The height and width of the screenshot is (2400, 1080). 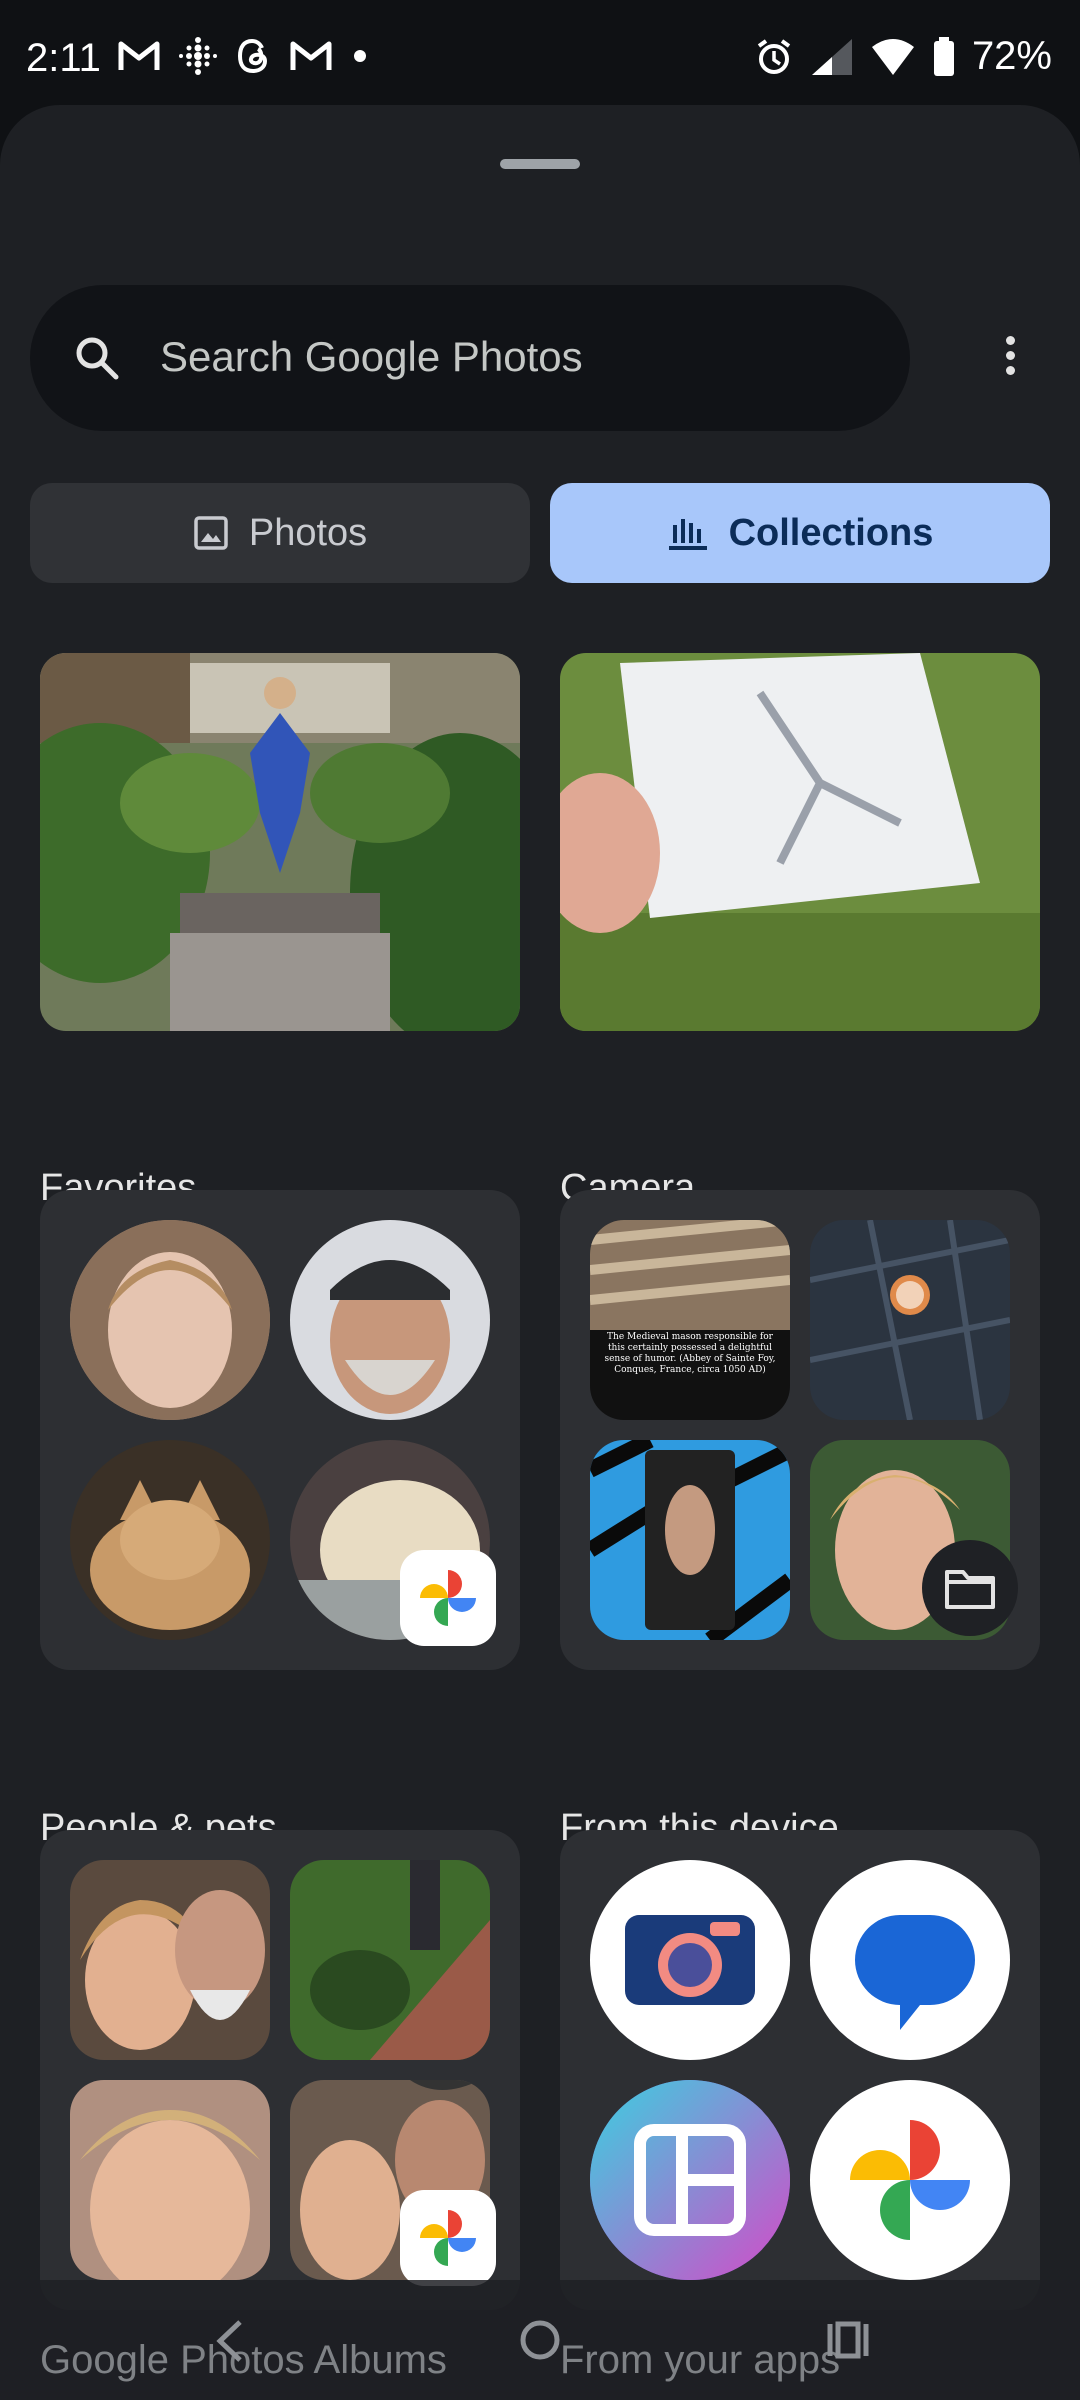 I want to click on alarm-icon, so click(x=774, y=56).